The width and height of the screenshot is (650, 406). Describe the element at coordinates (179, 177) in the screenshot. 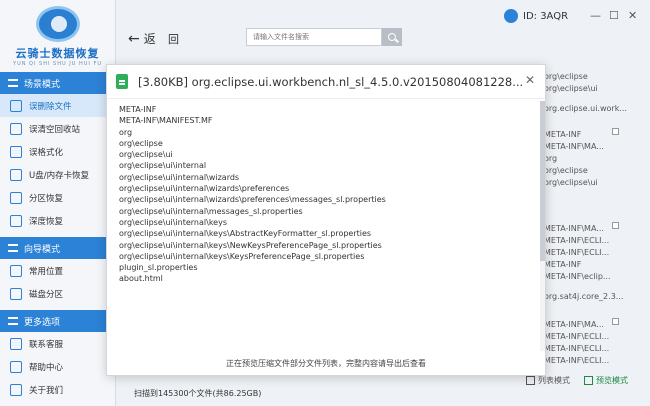

I see `archive-entry: org\eclipse\ui\internal\wizards` at that location.